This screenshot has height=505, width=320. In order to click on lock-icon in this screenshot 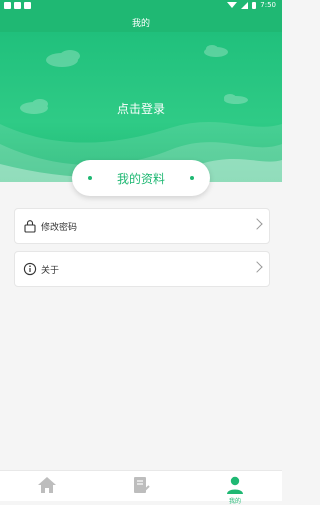, I will do `click(30, 226)`.